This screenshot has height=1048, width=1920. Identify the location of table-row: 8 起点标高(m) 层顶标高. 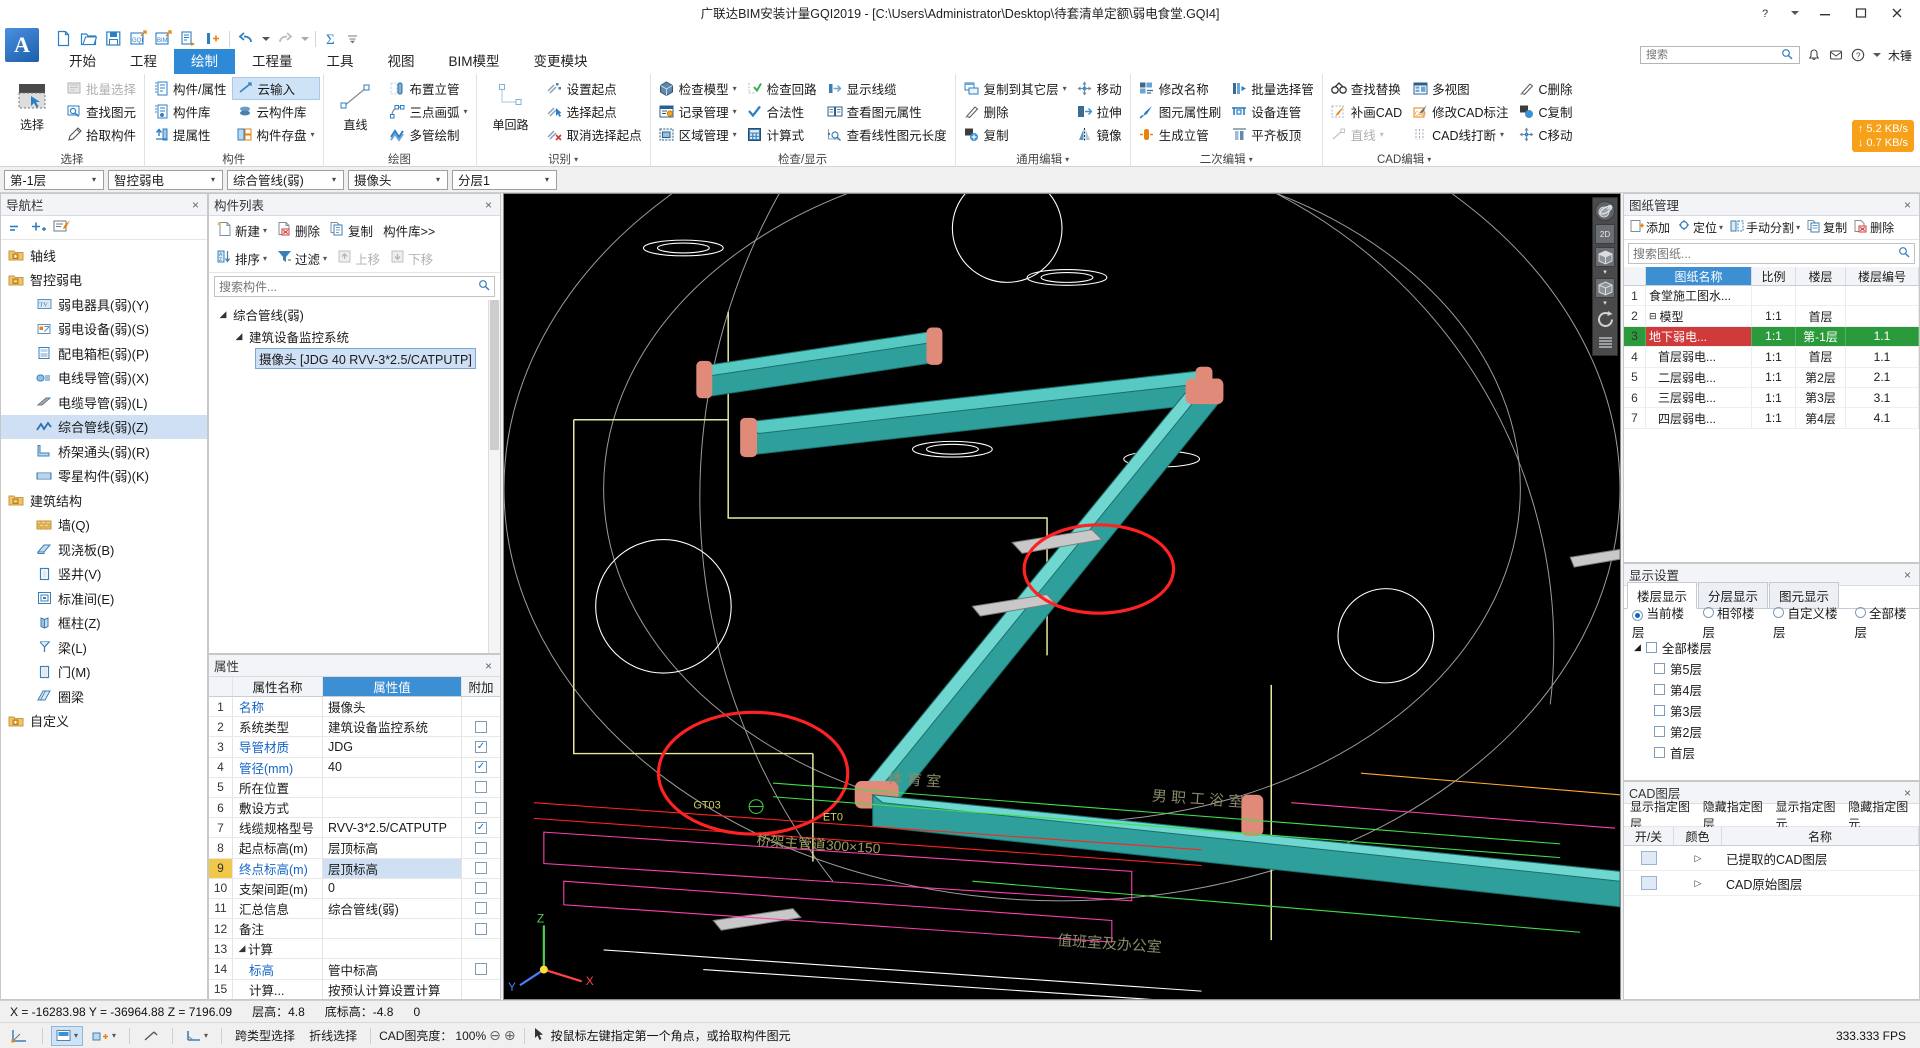
(354, 848).